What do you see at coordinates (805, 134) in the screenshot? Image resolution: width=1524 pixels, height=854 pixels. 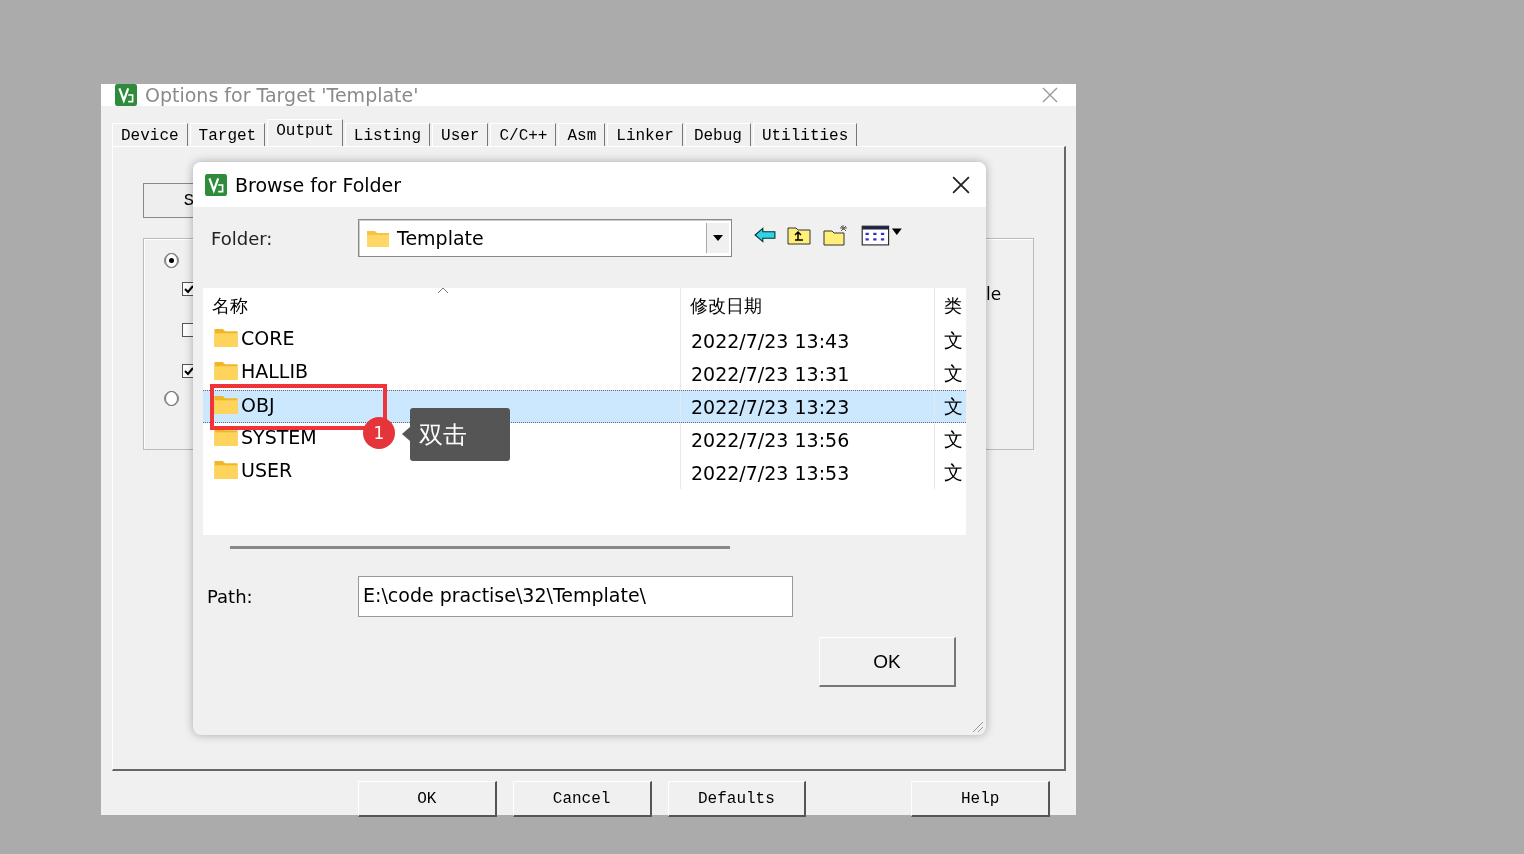 I see `tab: Utilities` at bounding box center [805, 134].